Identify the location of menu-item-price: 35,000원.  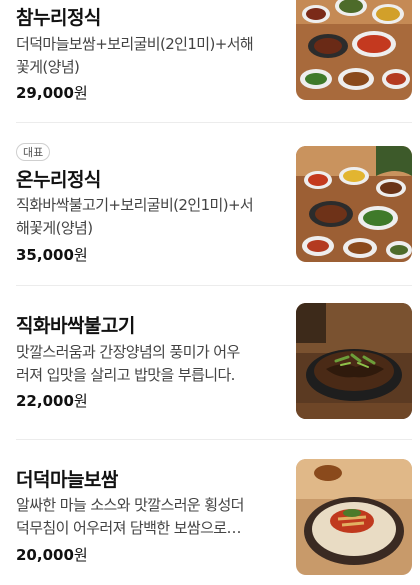
(52, 255).